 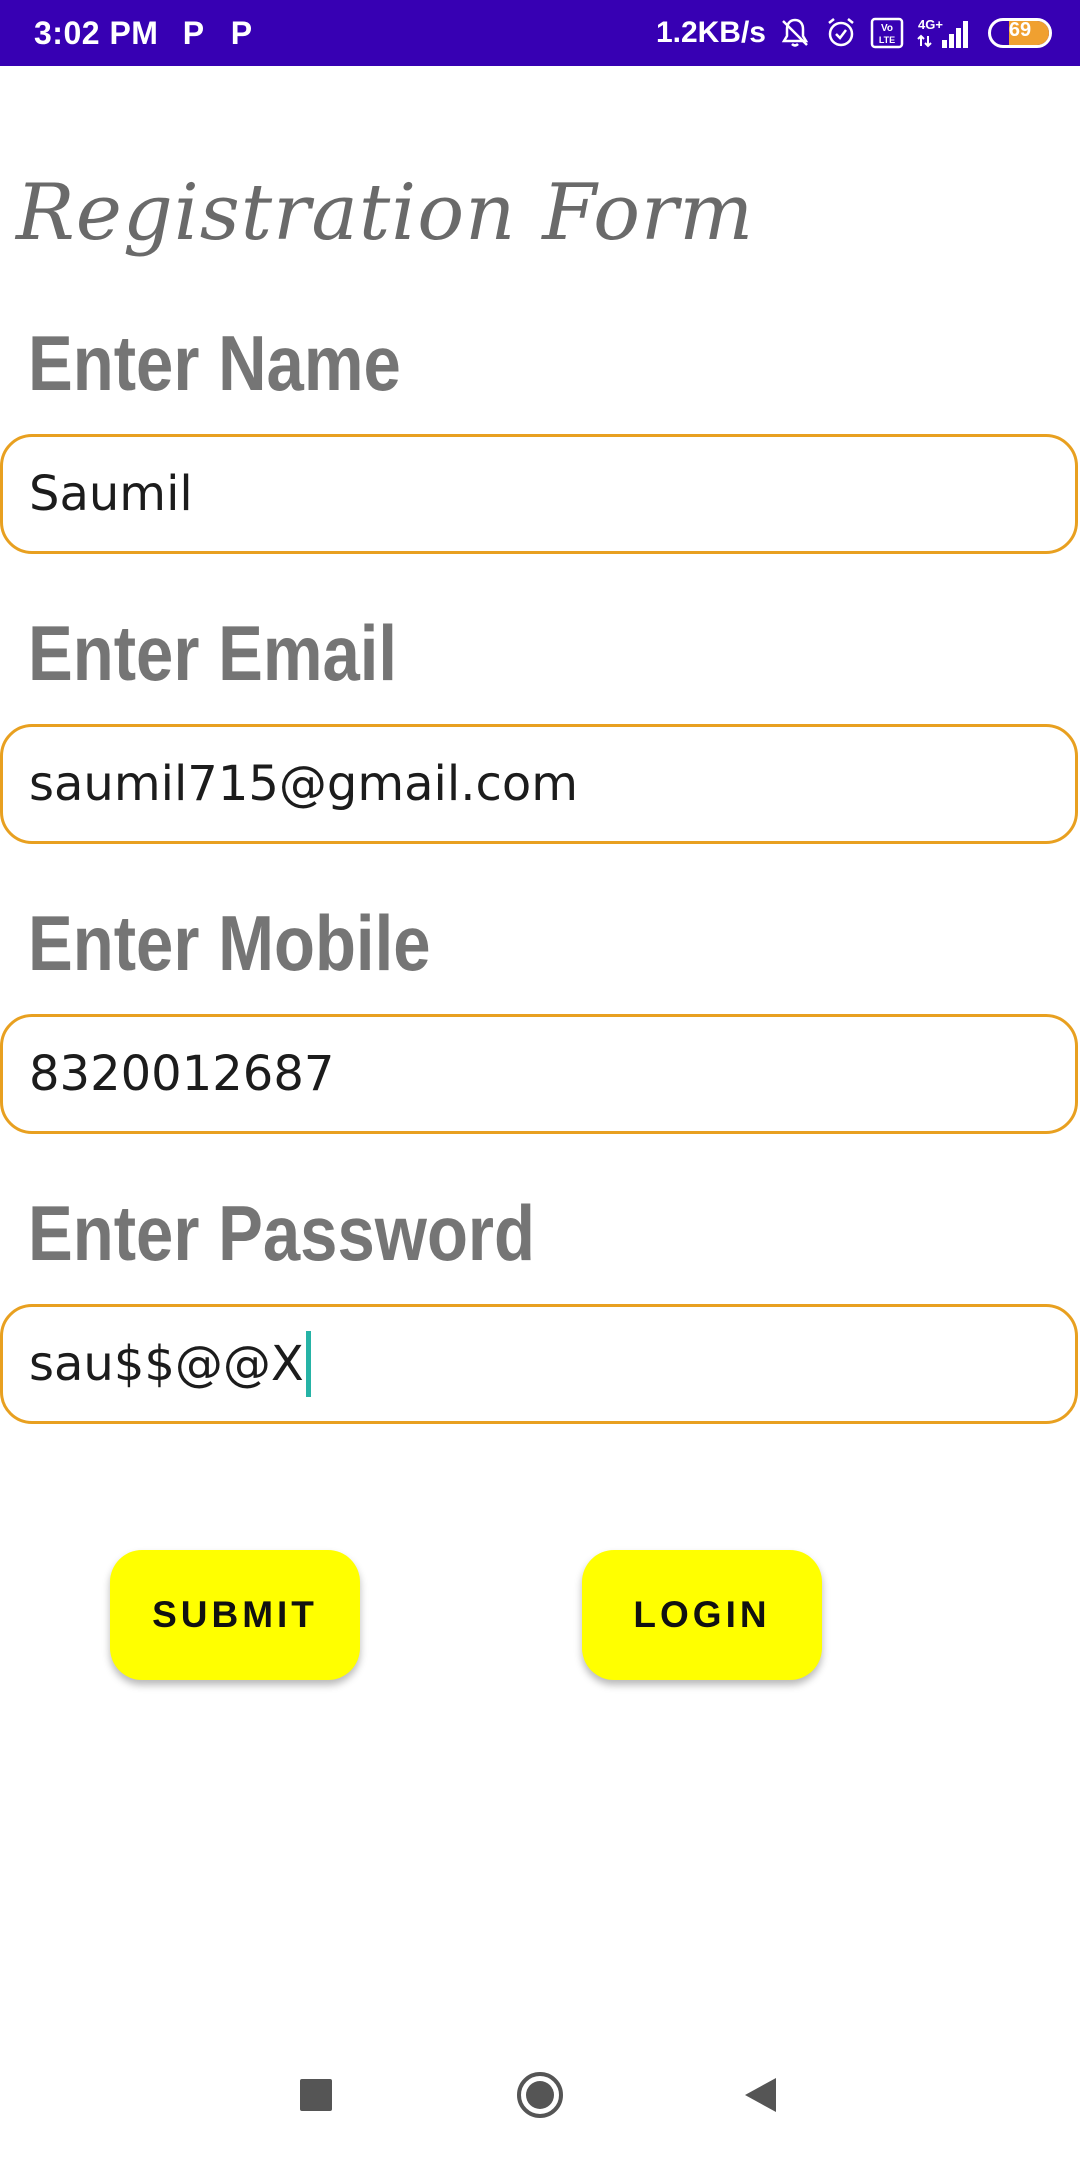 What do you see at coordinates (539, 494) in the screenshot?
I see `name-field: Saumil` at bounding box center [539, 494].